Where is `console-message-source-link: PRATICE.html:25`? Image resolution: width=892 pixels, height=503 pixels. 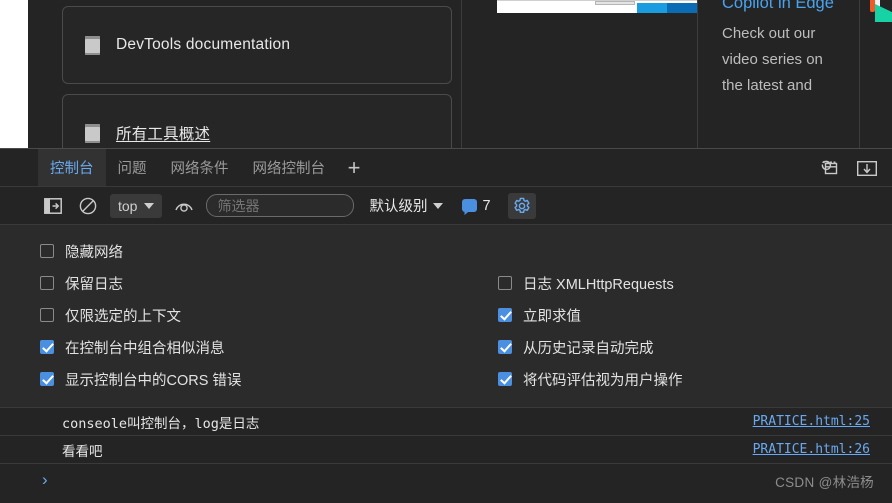
console-message-source-link: PRATICE.html:25 is located at coordinates (811, 421).